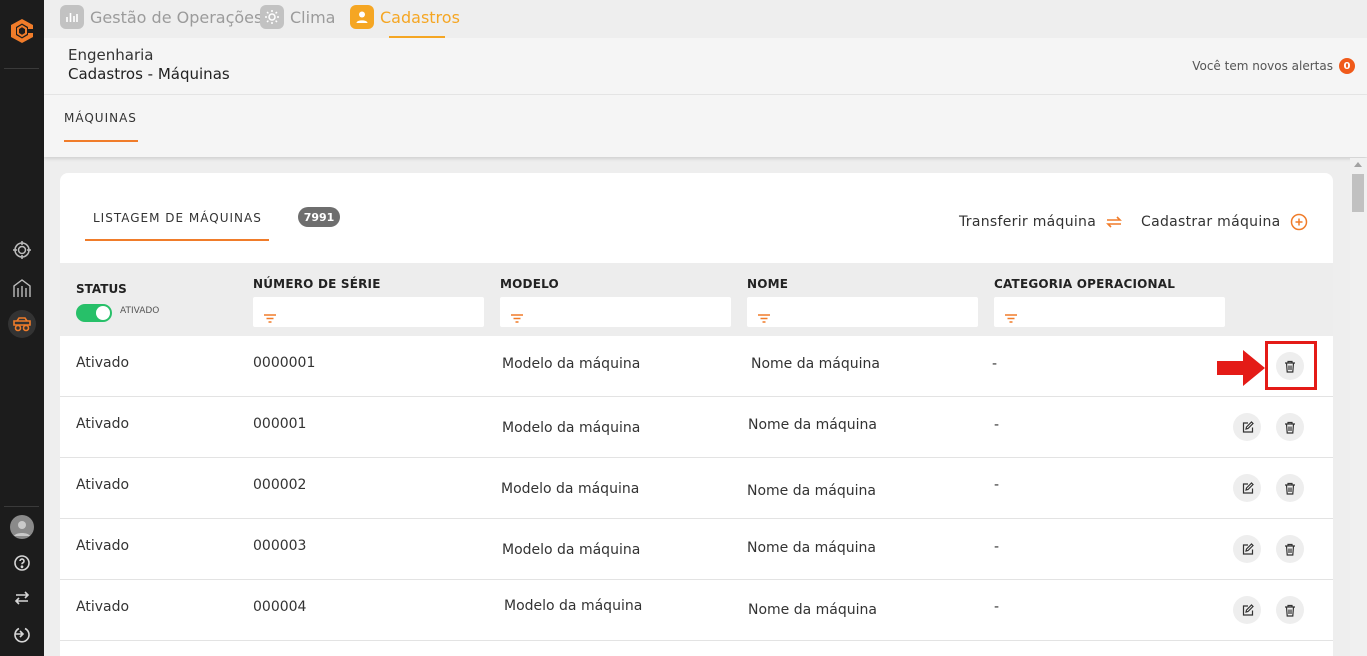 This screenshot has width=1367, height=656. Describe the element at coordinates (22, 250) in the screenshot. I see `target-icon` at that location.